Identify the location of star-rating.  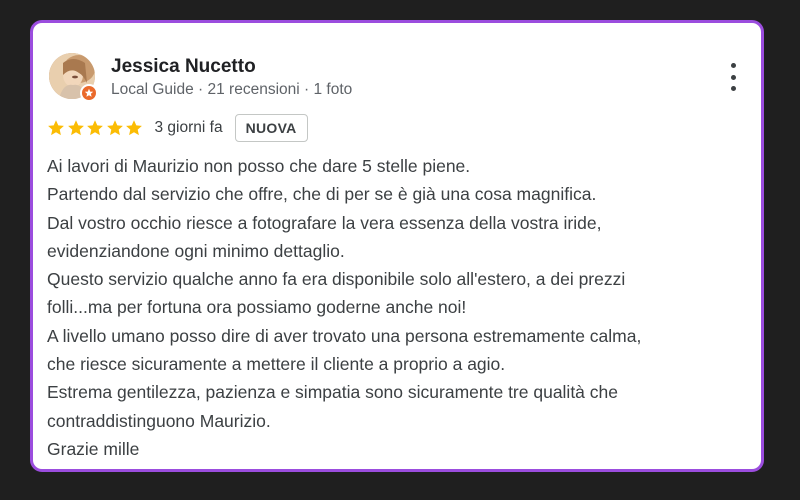
(96, 128).